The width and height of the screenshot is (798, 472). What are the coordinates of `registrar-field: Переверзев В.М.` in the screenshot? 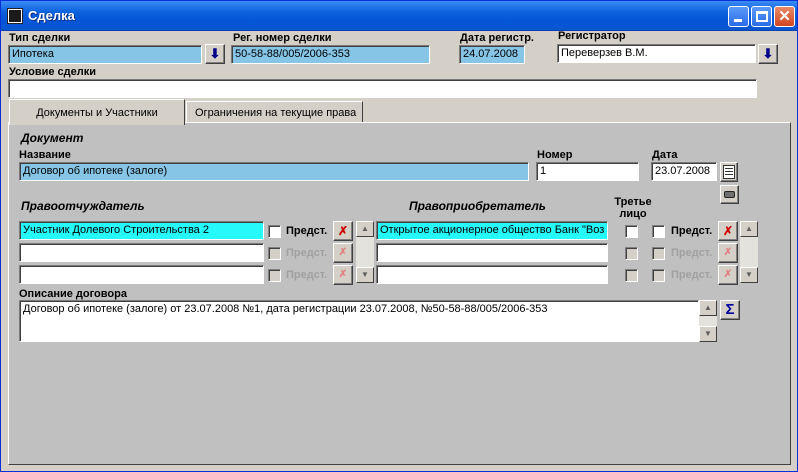 It's located at (656, 53).